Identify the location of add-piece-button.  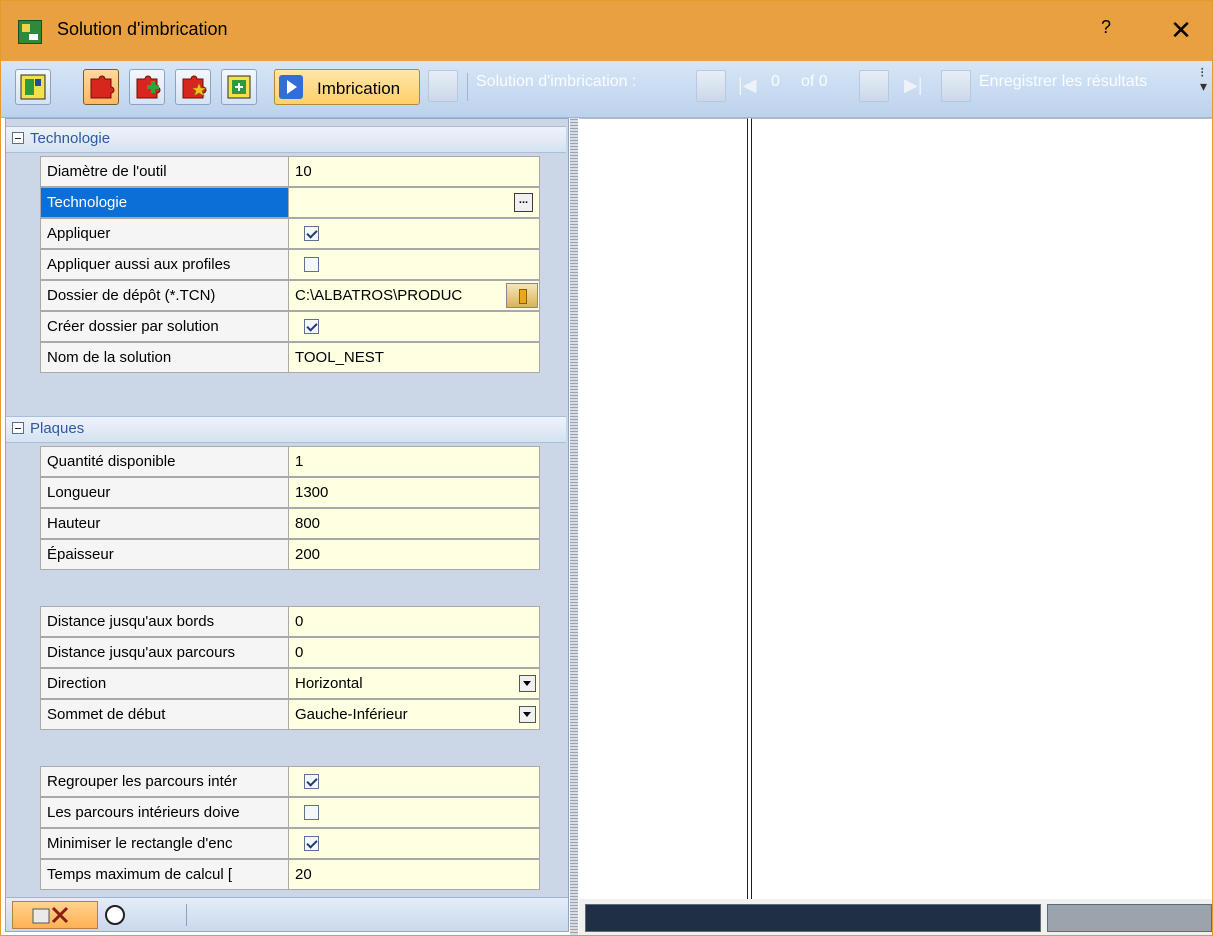
(147, 87).